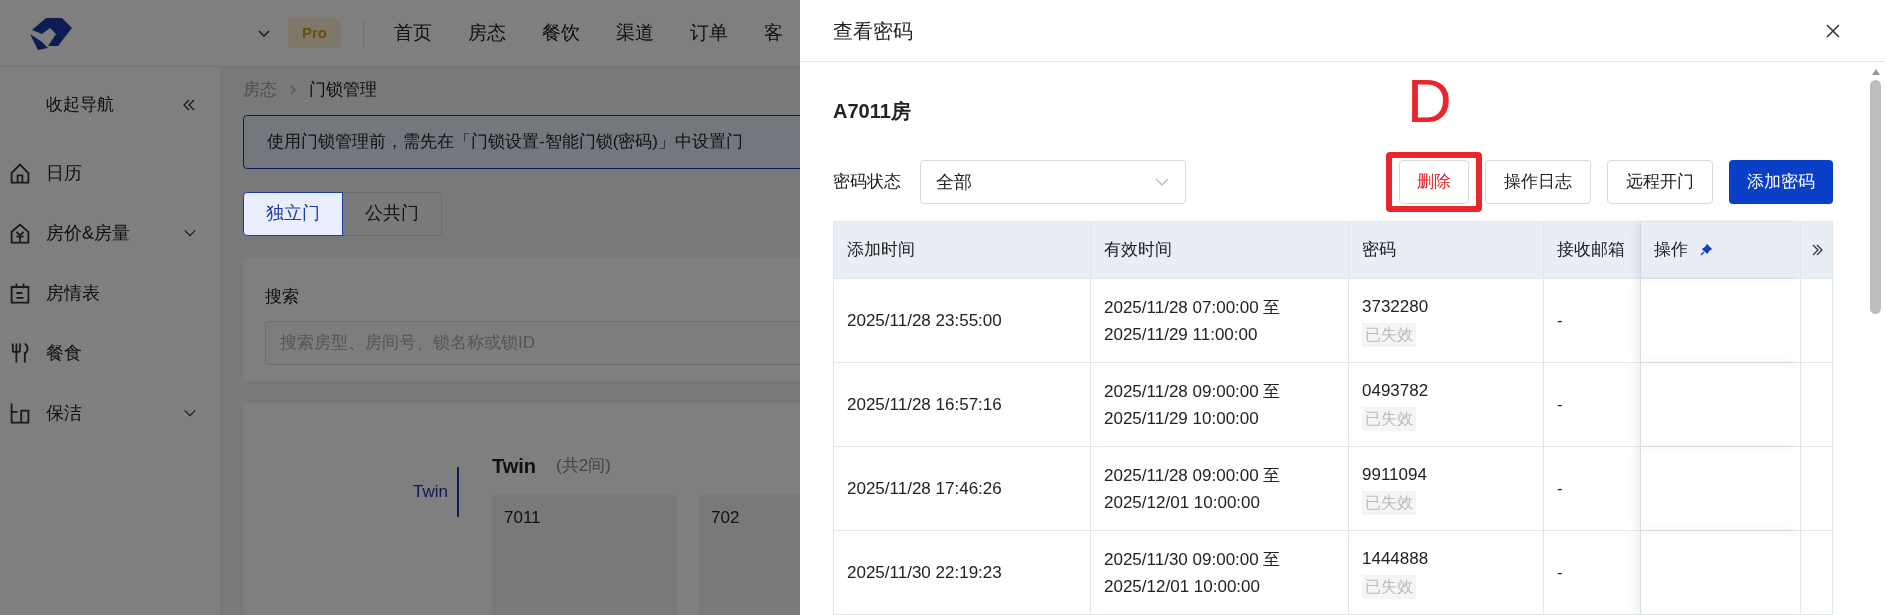 The width and height of the screenshot is (1885, 615). Describe the element at coordinates (392, 213) in the screenshot. I see `door-tab: 公共门` at that location.